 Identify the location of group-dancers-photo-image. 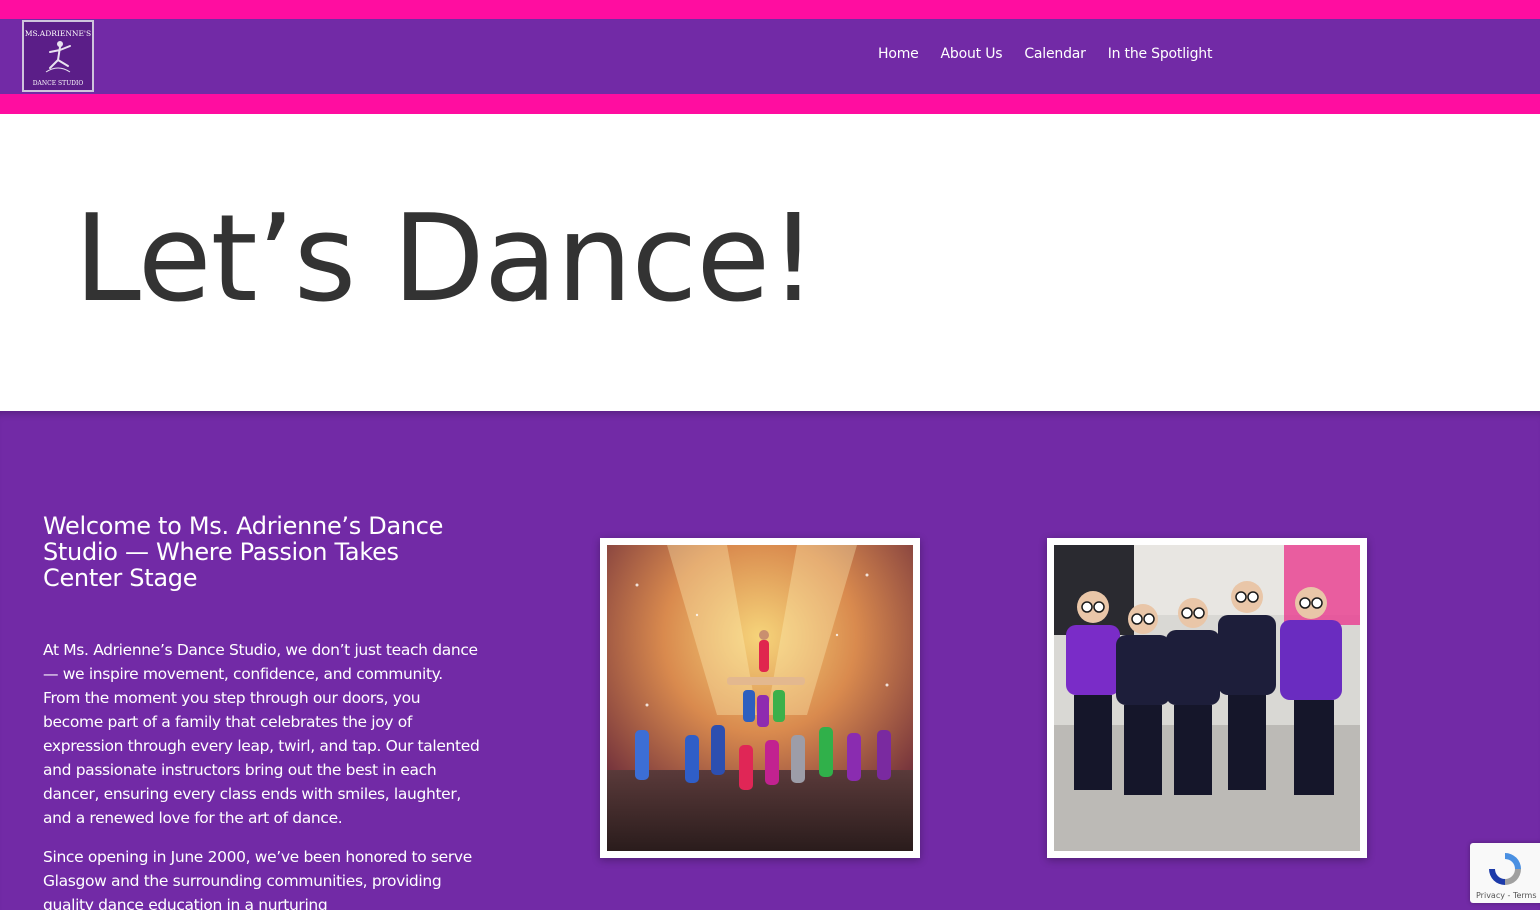
(1207, 698).